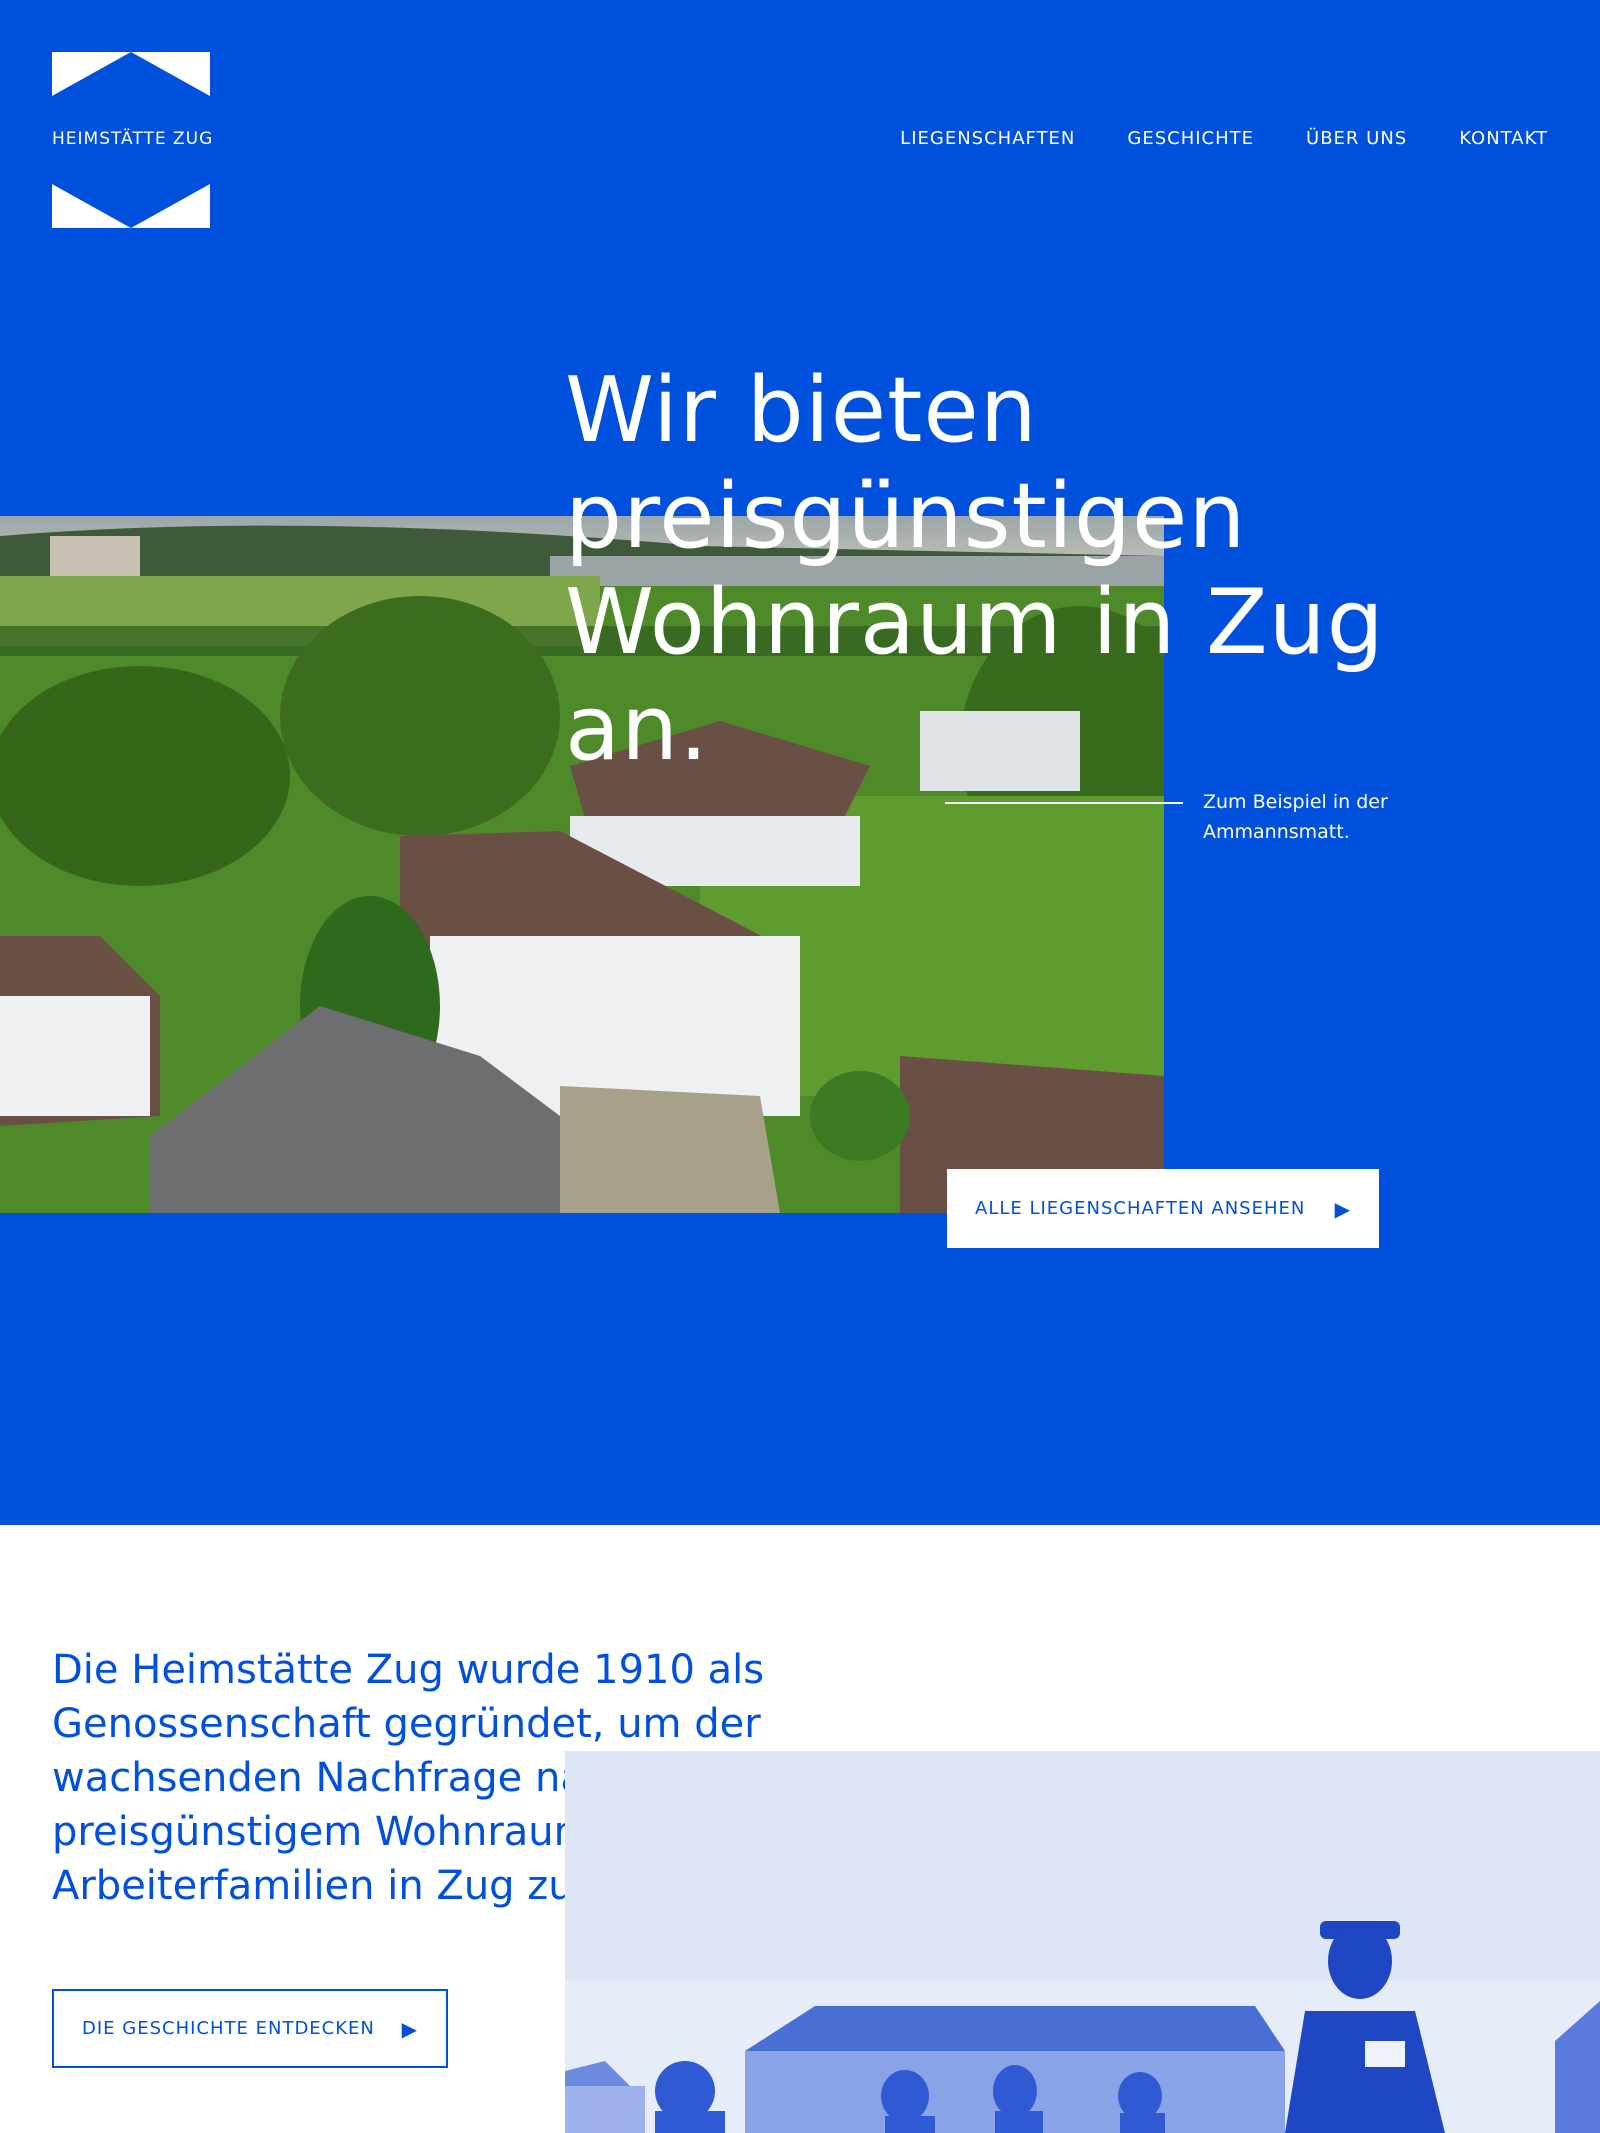 The height and width of the screenshot is (2133, 1600). What do you see at coordinates (987, 138) in the screenshot?
I see `nav-item-liegenschaften: LIEGENSCHAFTEN` at bounding box center [987, 138].